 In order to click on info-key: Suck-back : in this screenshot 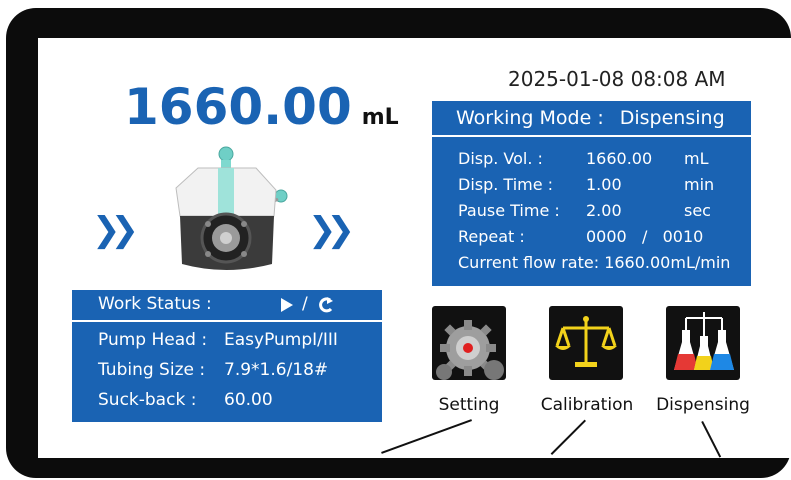, I will do `click(147, 400)`.